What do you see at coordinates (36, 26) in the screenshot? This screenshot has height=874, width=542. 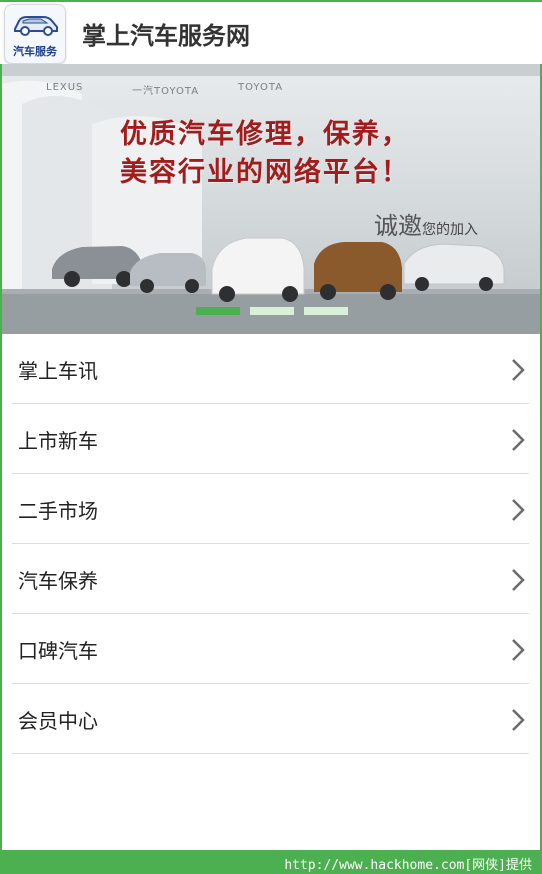 I see `car-icon` at bounding box center [36, 26].